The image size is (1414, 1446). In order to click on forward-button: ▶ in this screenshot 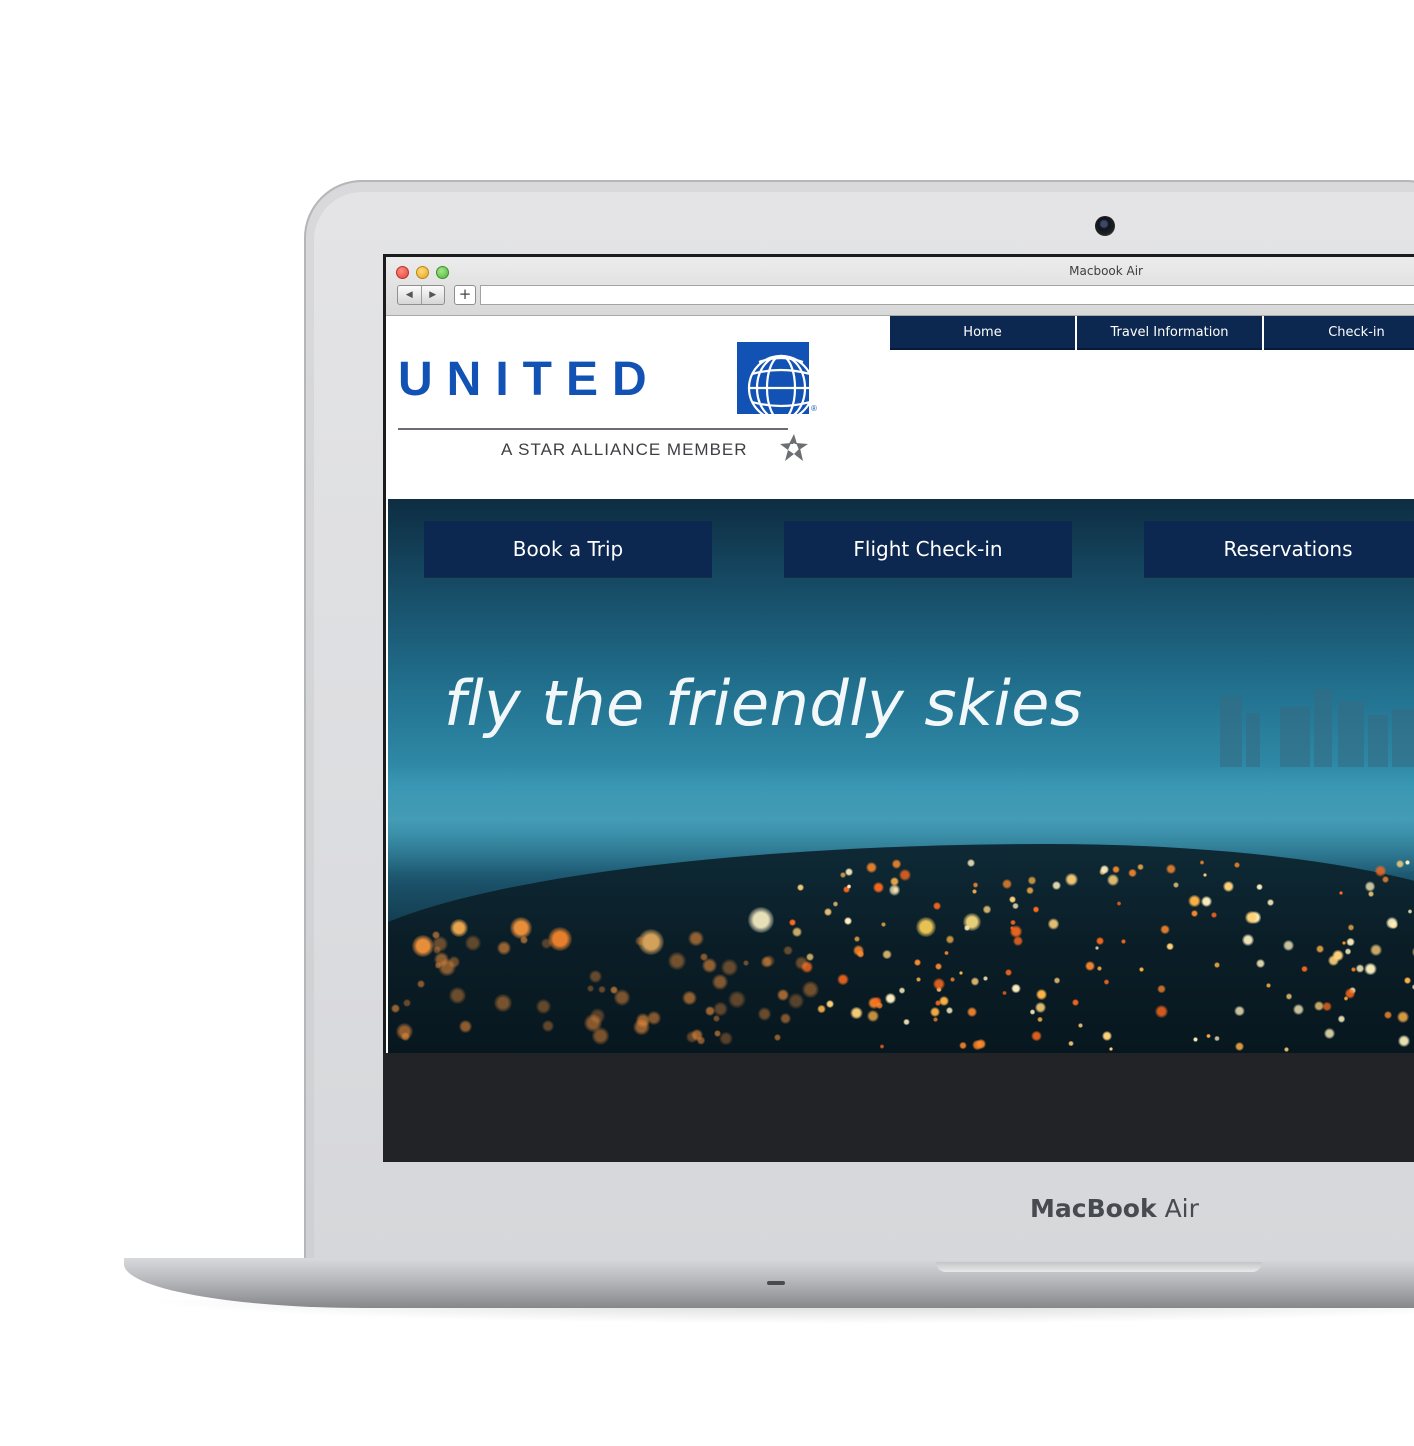, I will do `click(432, 295)`.